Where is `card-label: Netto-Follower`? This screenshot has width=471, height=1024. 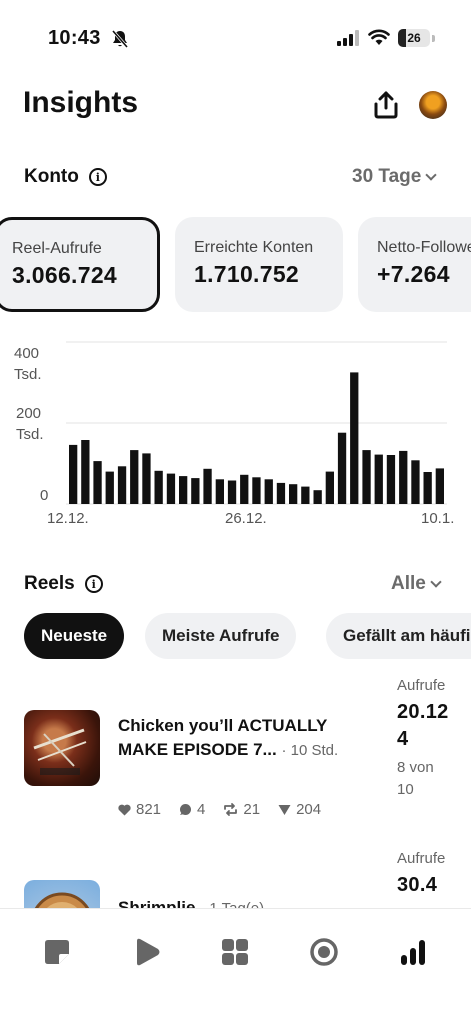
card-label: Netto-Follower is located at coordinates (424, 247).